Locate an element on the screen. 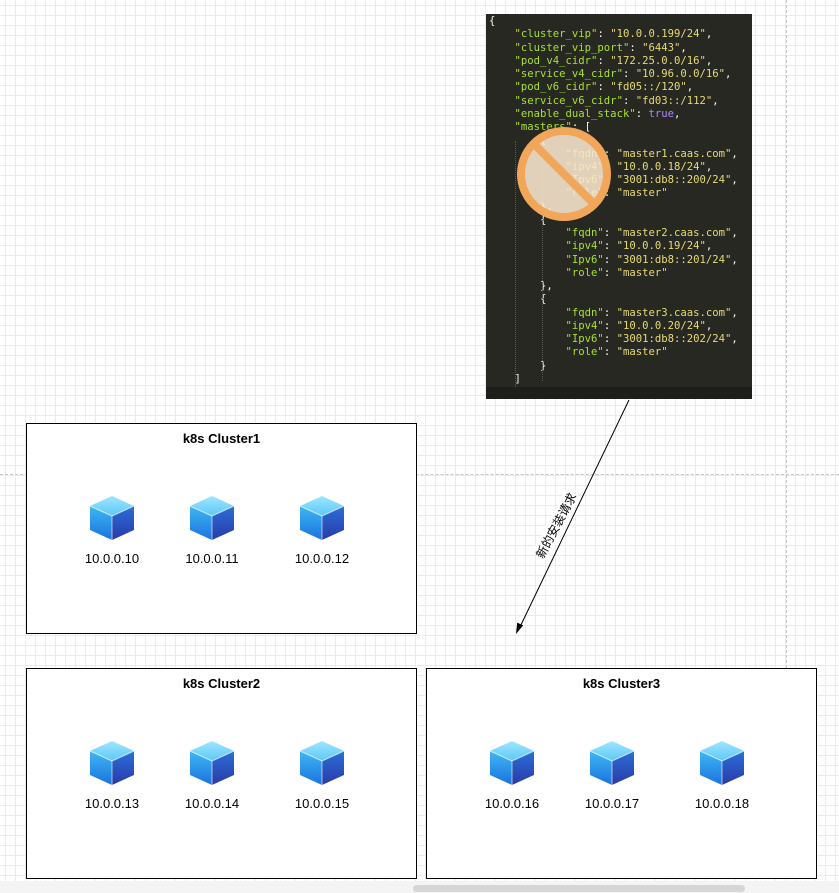 This screenshot has height=893, width=839. node-ip: 10.0.0.14 is located at coordinates (212, 803).